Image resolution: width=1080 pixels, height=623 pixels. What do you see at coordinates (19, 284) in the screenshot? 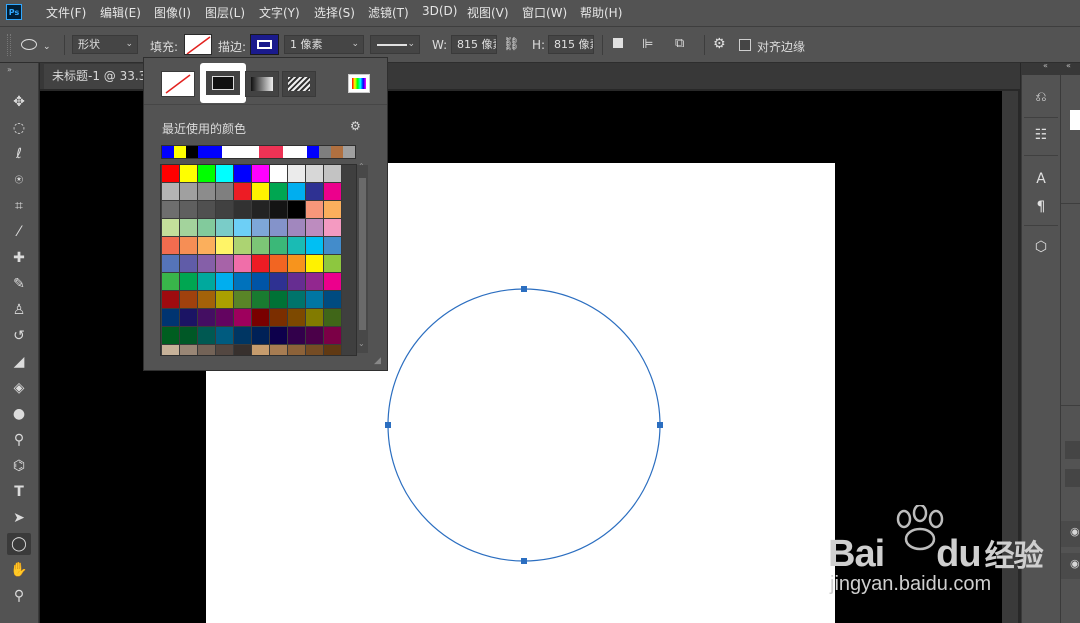
I see `brush-tool-icon: ✎` at bounding box center [19, 284].